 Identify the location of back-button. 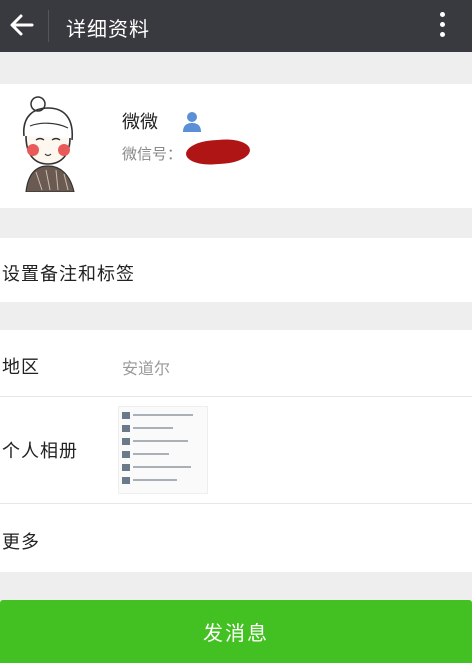
(22, 25).